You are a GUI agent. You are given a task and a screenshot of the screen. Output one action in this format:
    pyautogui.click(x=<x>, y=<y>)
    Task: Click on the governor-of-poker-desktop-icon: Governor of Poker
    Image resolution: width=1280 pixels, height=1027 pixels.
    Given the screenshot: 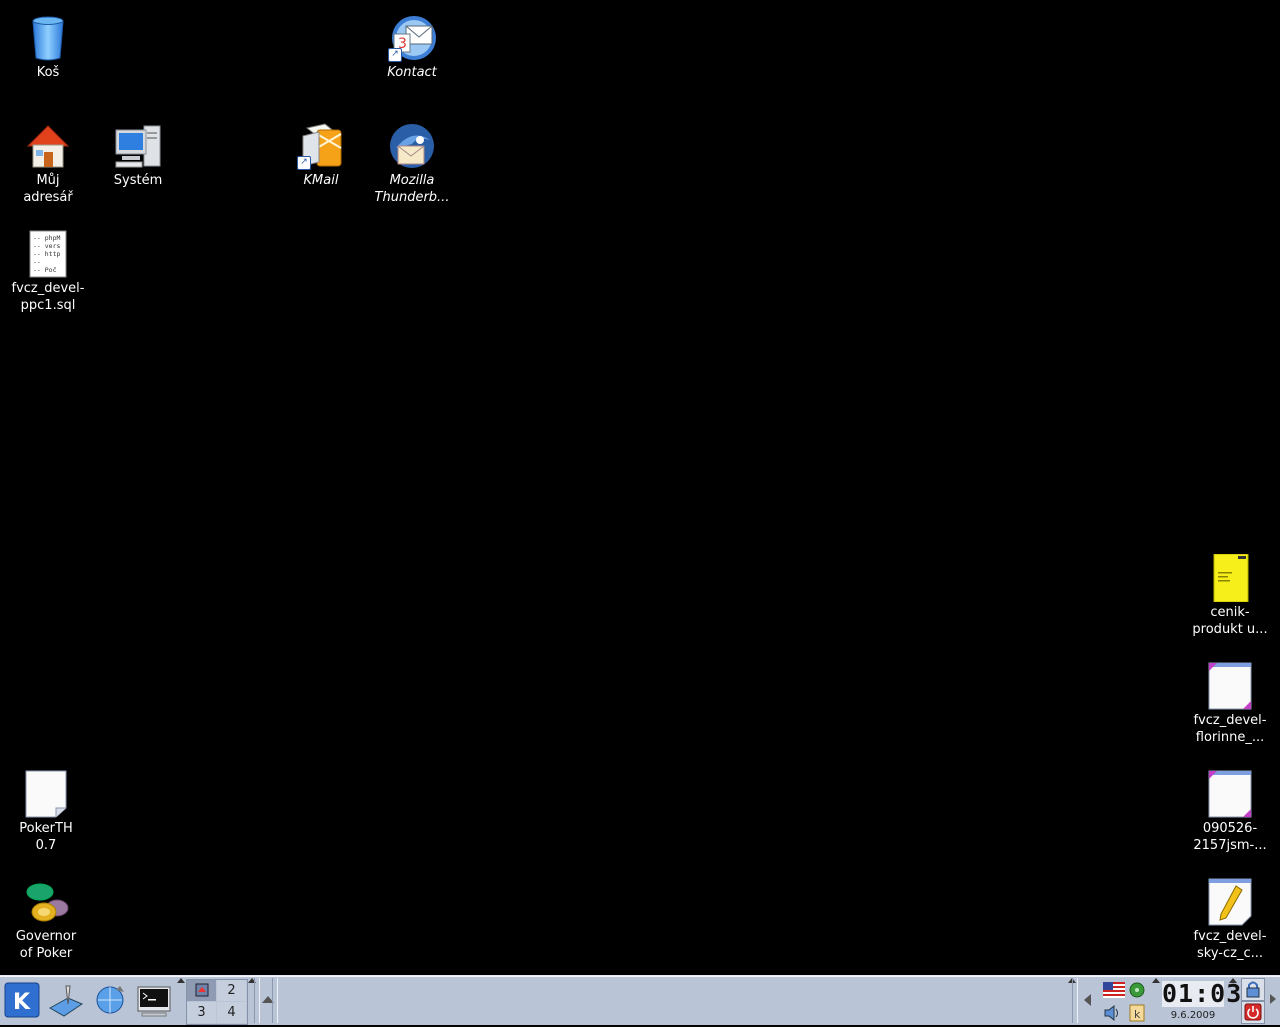 What is the action you would take?
    pyautogui.click(x=46, y=920)
    